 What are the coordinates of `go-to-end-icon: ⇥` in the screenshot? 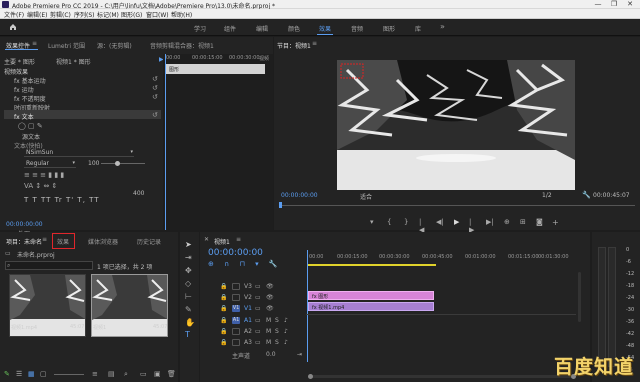 It's located at (299, 354).